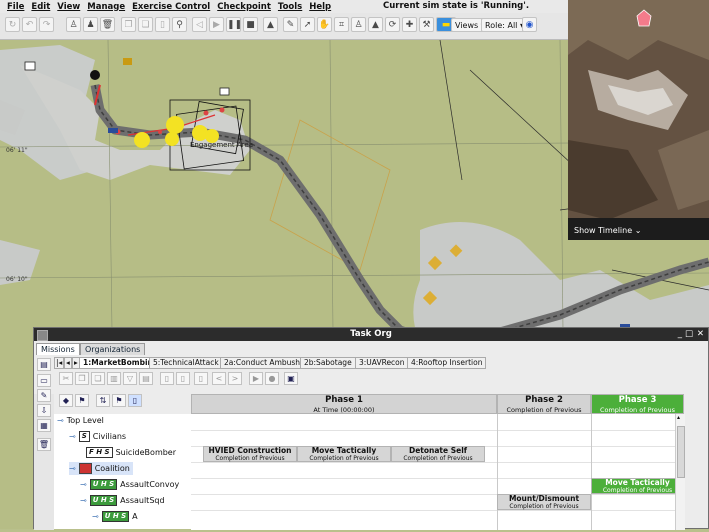 The width and height of the screenshot is (709, 532). Describe the element at coordinates (250, 24) in the screenshot. I see `stop-icon: ■` at that location.